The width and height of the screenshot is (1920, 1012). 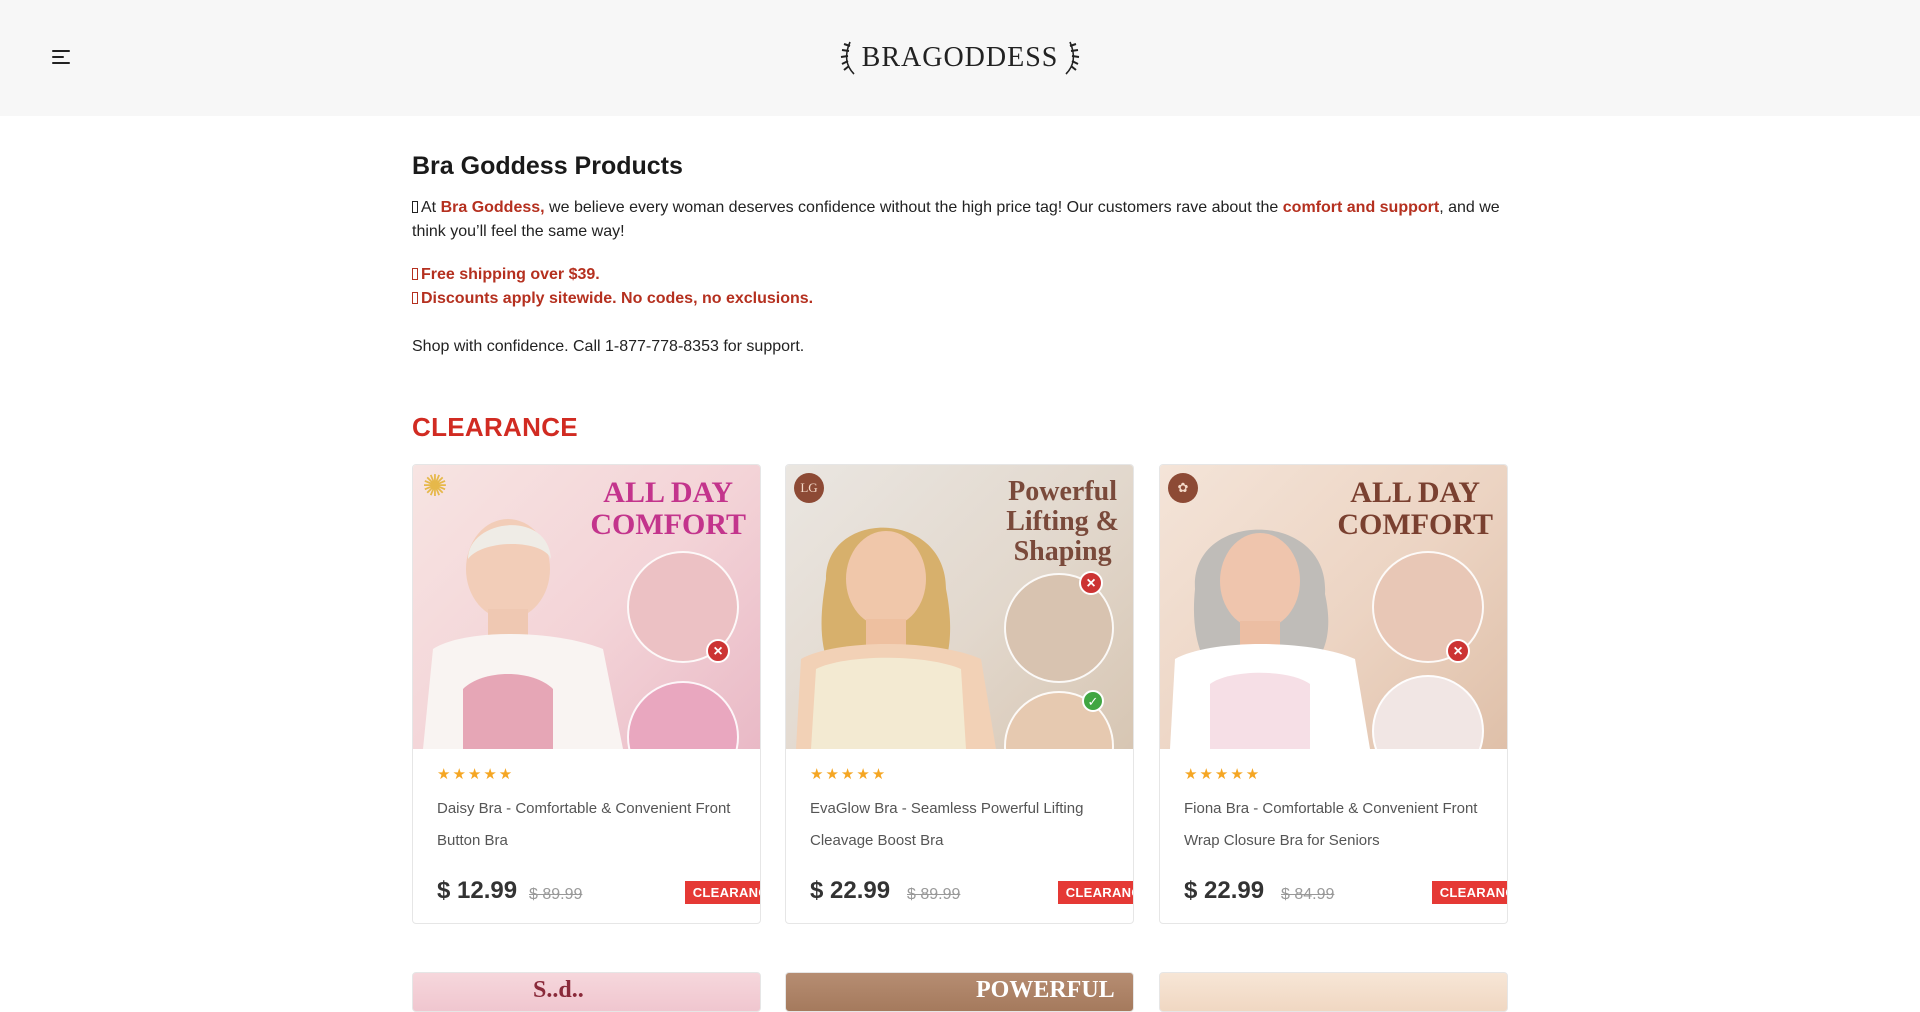 I want to click on image-headline-line: Shaping, so click(x=1062, y=551).